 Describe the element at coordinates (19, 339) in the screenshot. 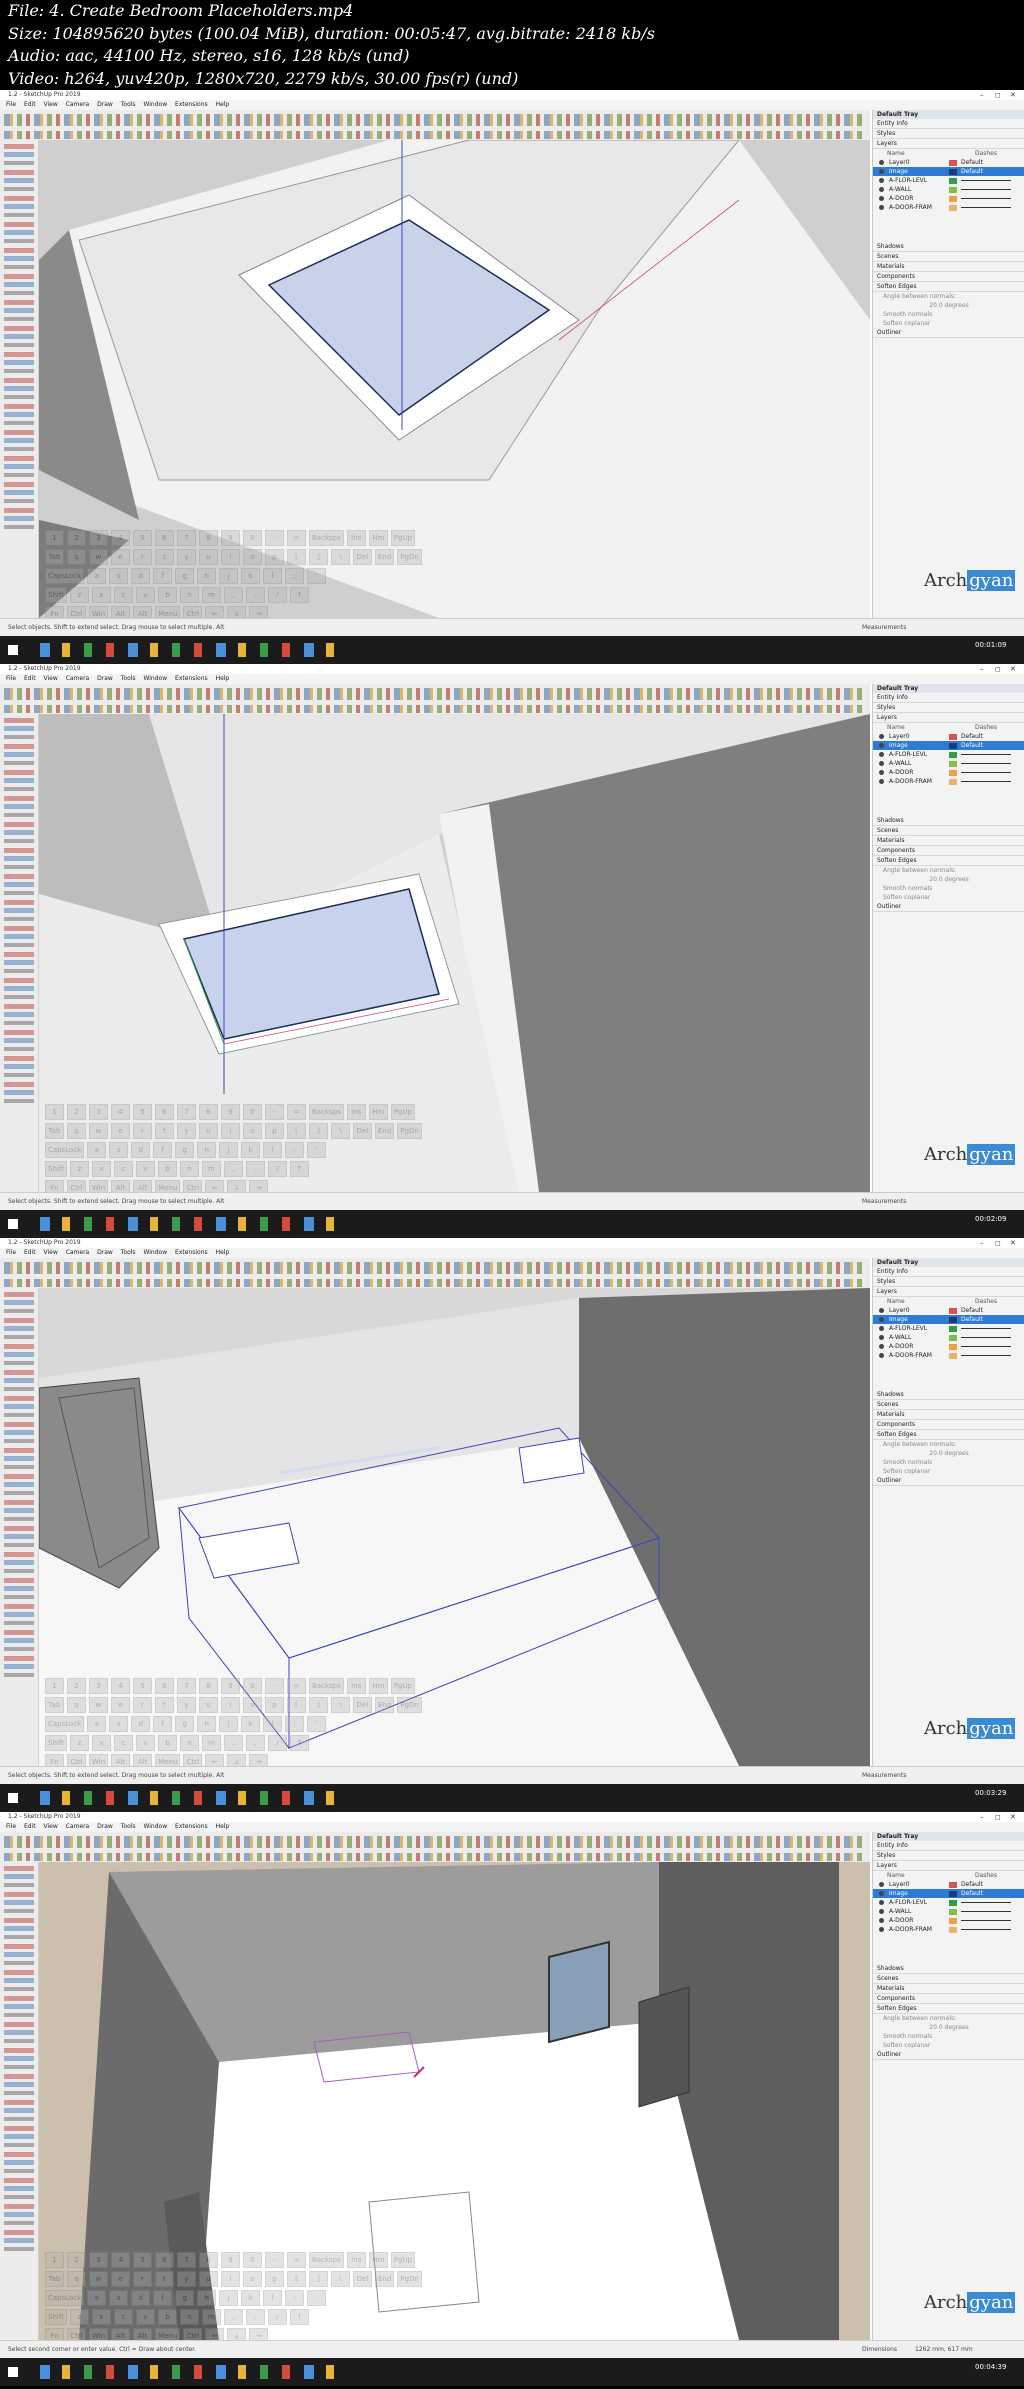

I see `tool-icons` at that location.